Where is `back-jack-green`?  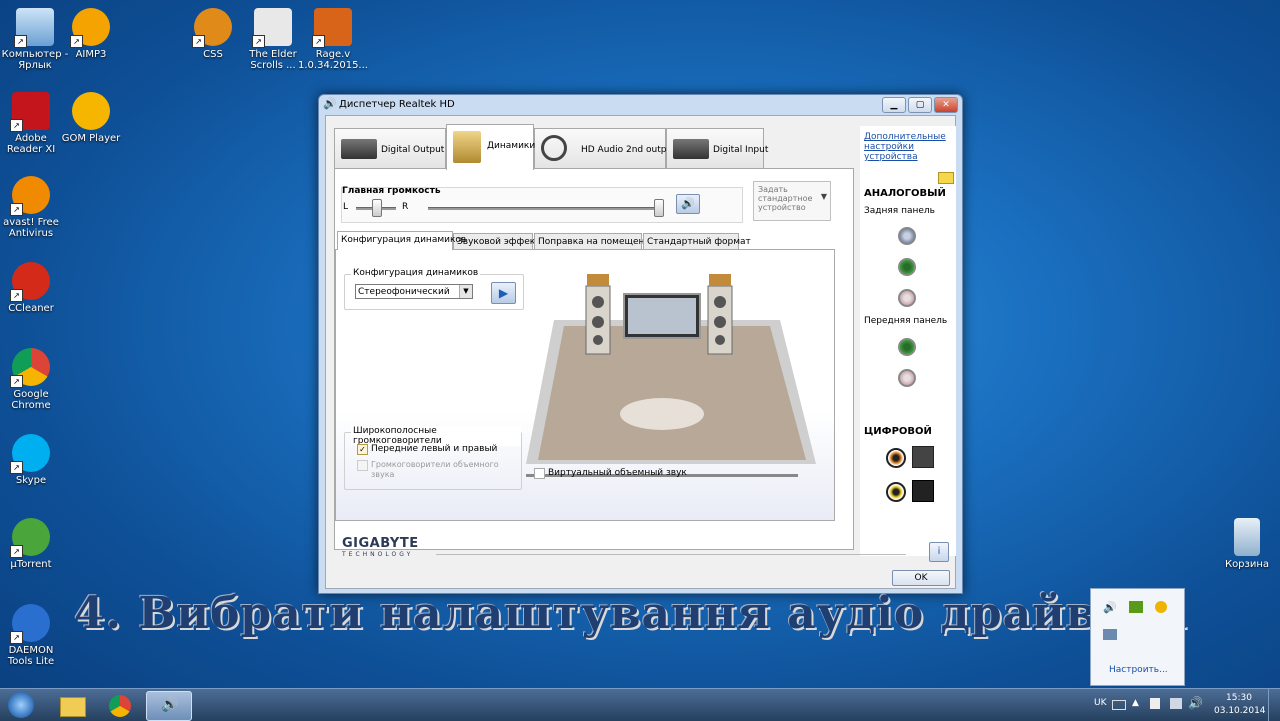
back-jack-green is located at coordinates (907, 267).